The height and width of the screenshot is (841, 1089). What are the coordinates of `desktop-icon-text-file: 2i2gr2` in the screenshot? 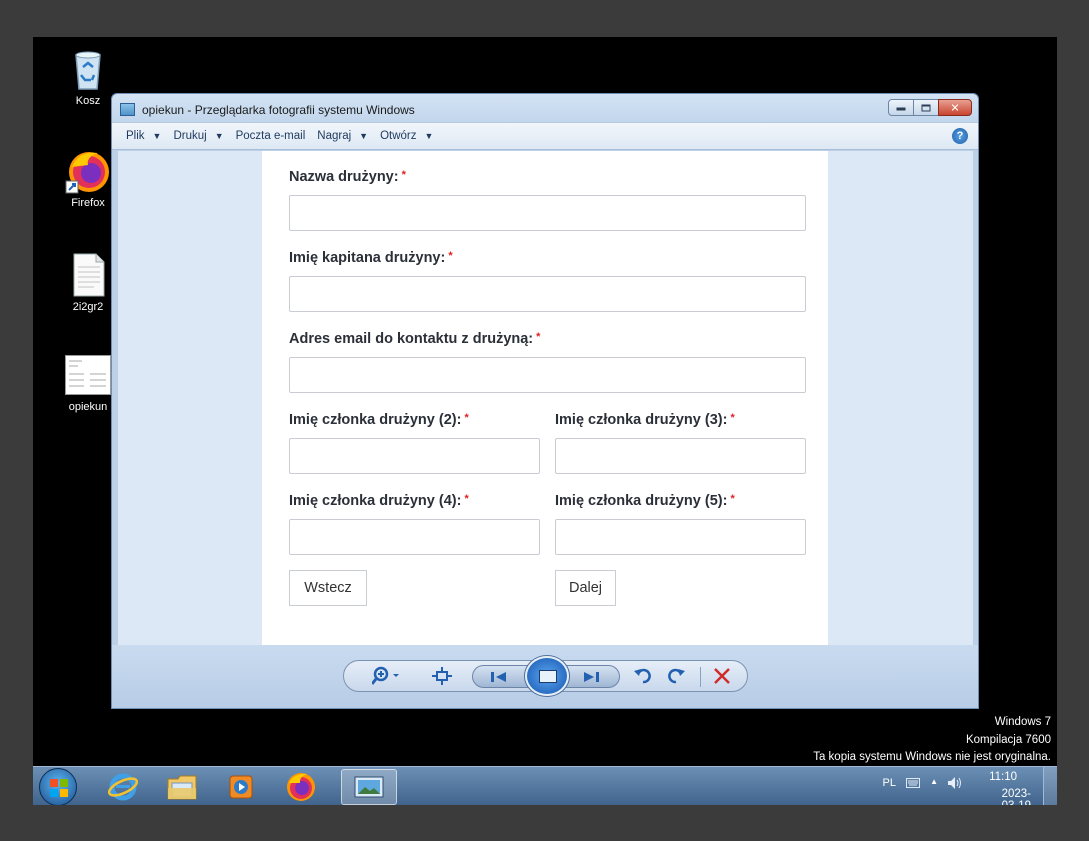 It's located at (88, 282).